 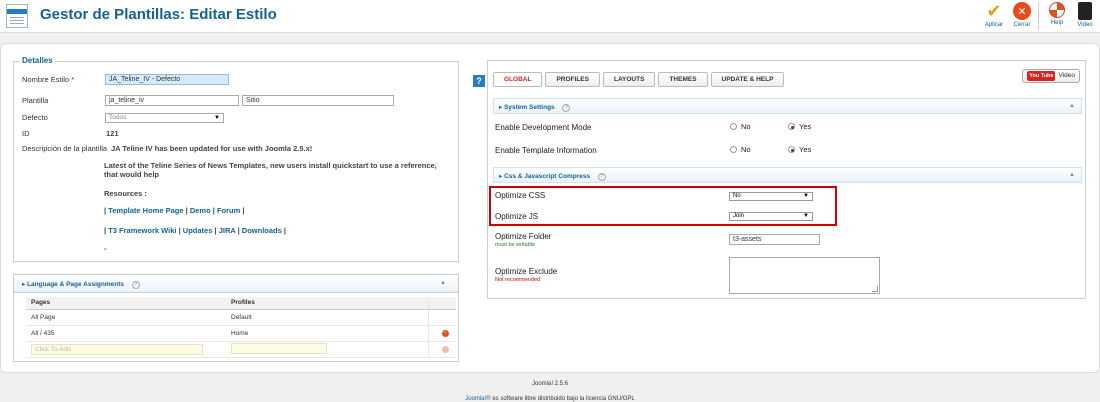 I want to click on page-title: Gestor de Plantillas: Editar Estilo, so click(x=158, y=14).